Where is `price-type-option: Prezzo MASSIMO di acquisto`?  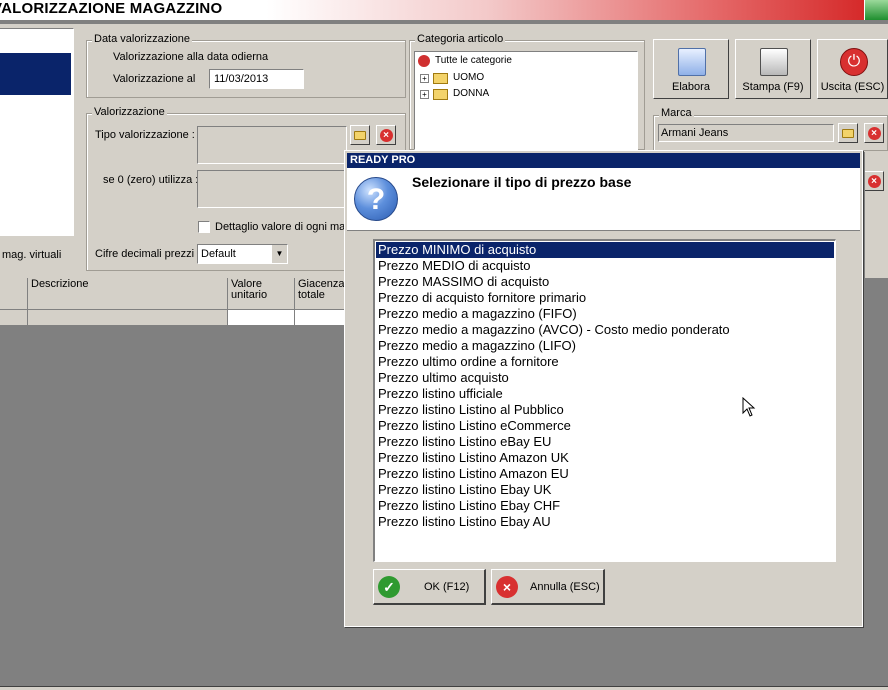 price-type-option: Prezzo MASSIMO di acquisto is located at coordinates (605, 282).